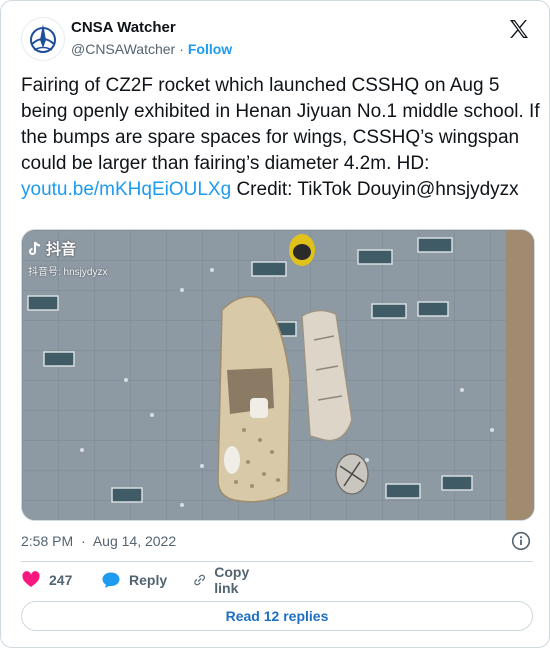  I want to click on like-count: 247, so click(61, 580).